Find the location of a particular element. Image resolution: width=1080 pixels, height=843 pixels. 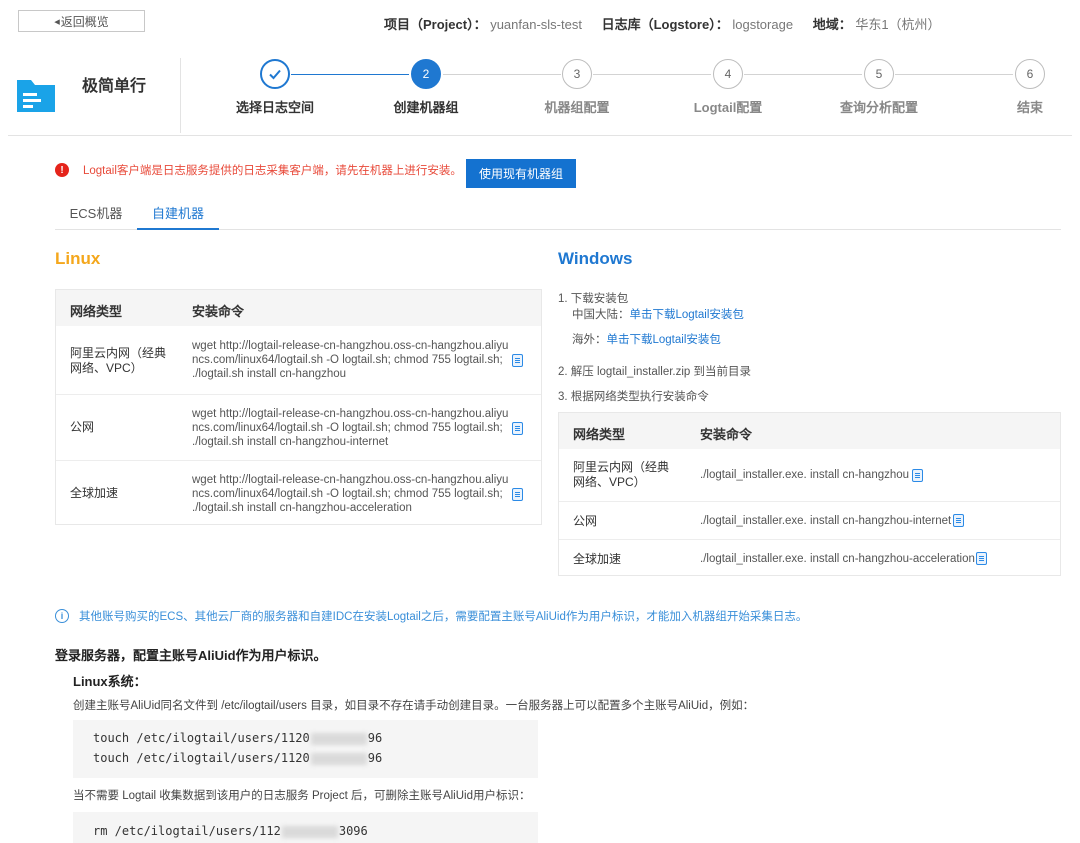

back-arrow-icon: ◂ is located at coordinates (57, 21).